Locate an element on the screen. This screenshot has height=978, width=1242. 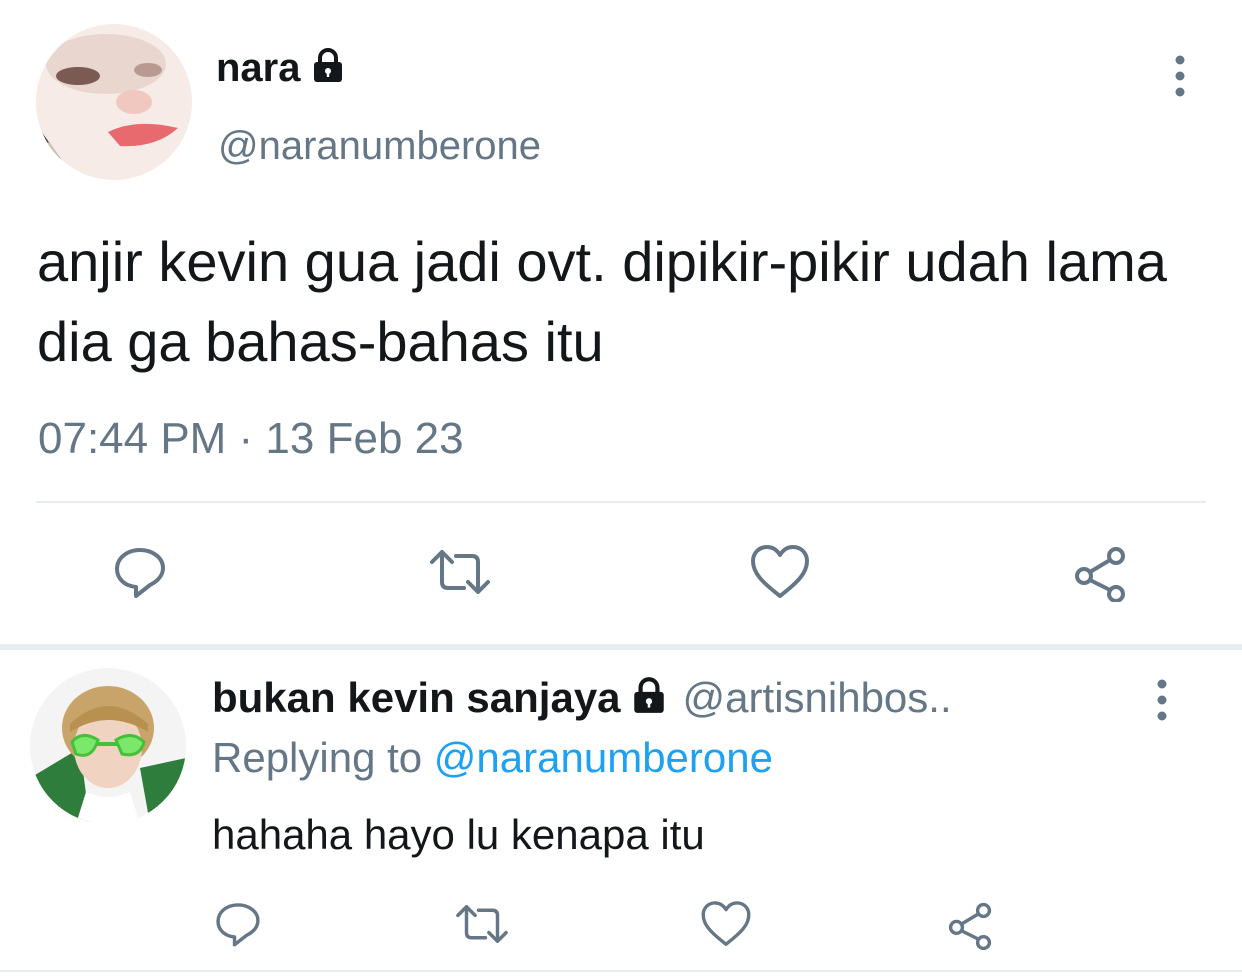
reply-button is located at coordinates (140, 574).